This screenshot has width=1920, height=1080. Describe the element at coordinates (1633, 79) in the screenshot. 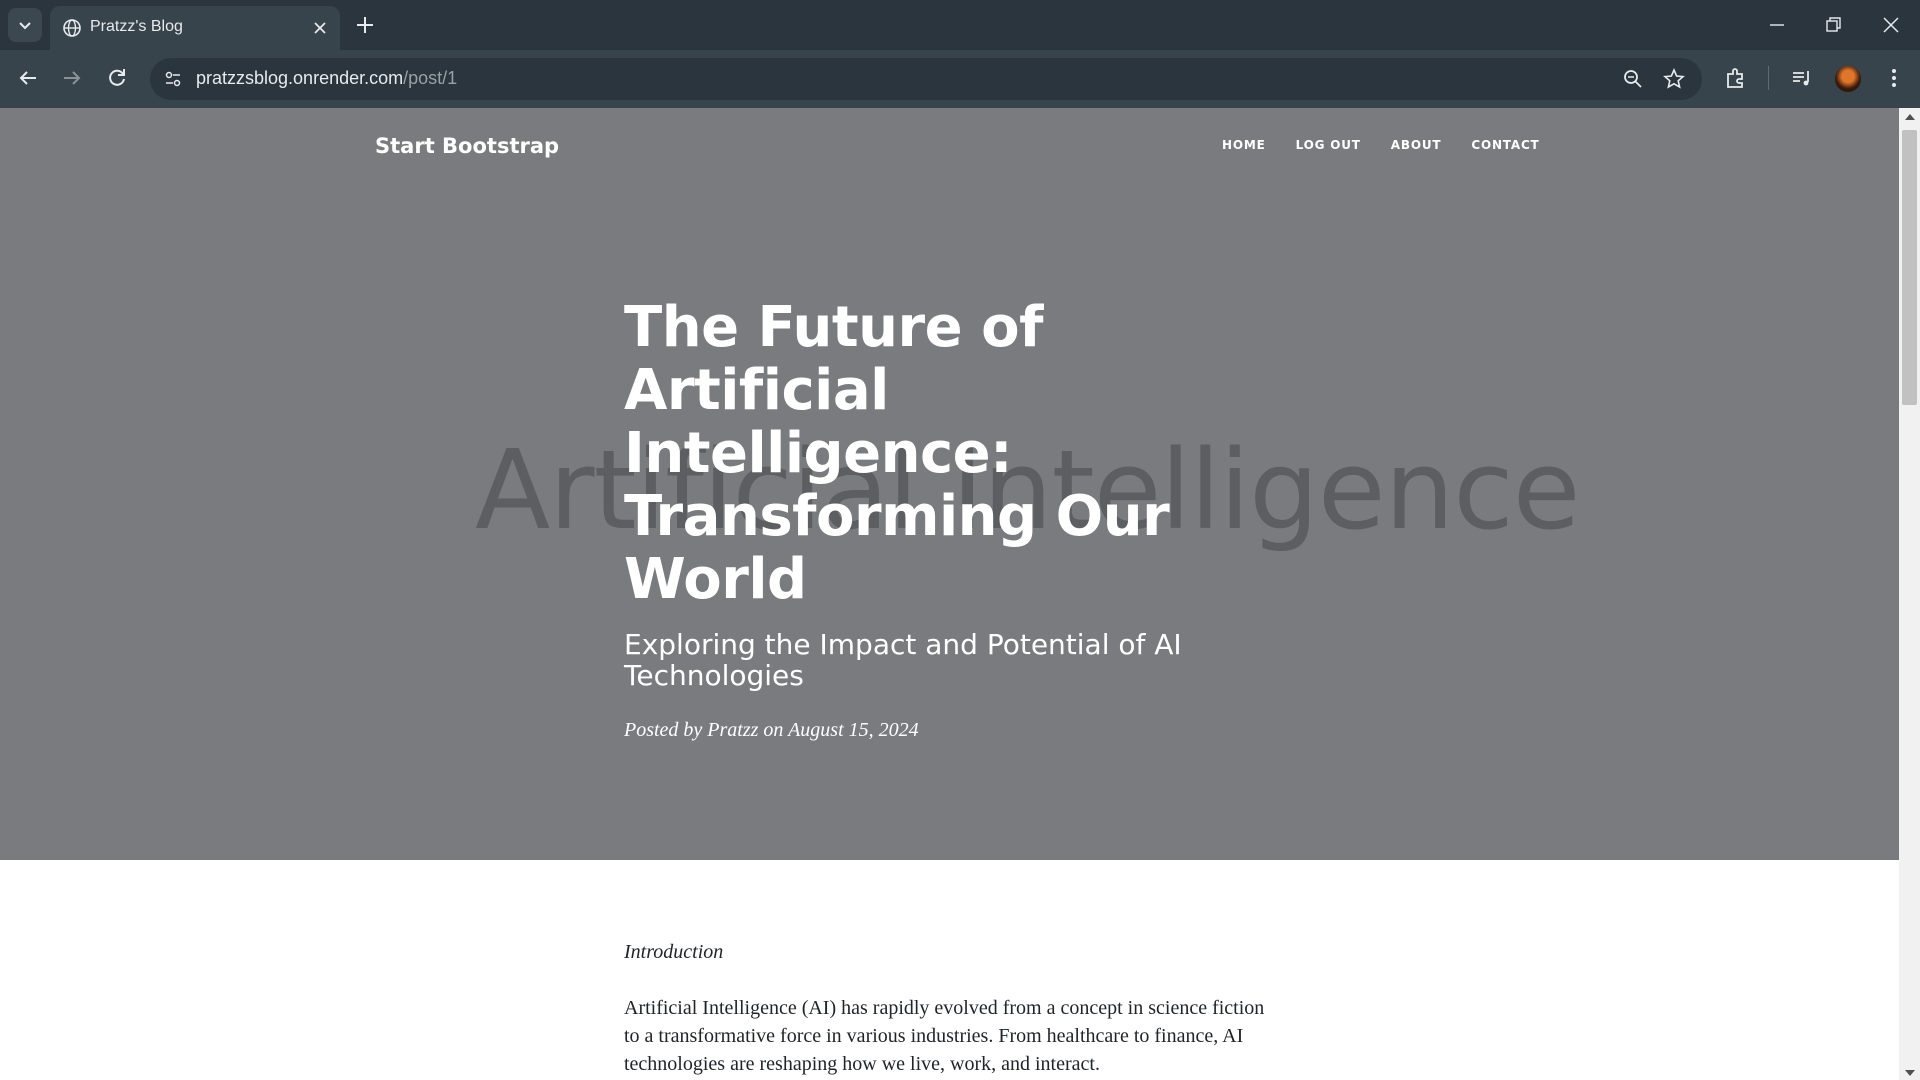

I see `zoom-icon` at that location.